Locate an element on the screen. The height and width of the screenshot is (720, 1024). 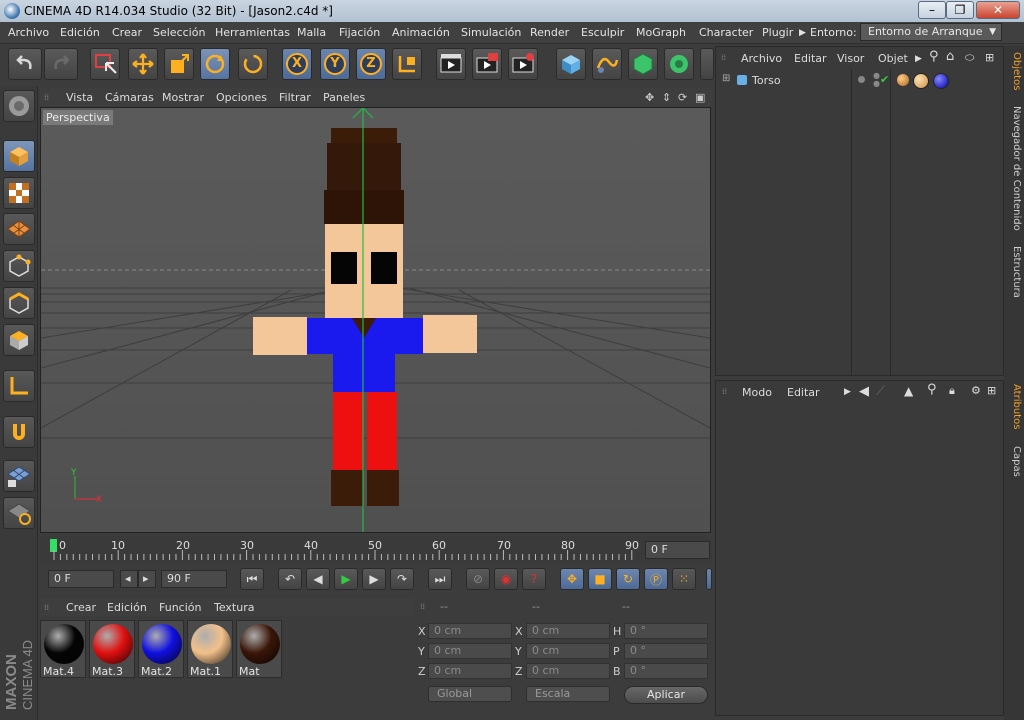
viewport-menu-vista: Vista is located at coordinates (79, 97).